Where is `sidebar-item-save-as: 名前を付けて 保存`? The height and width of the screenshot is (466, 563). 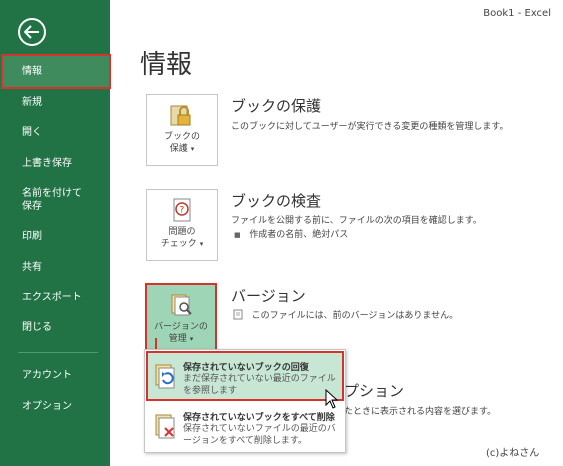
sidebar-item-save-as: 名前を付けて 保存 is located at coordinates (55, 200).